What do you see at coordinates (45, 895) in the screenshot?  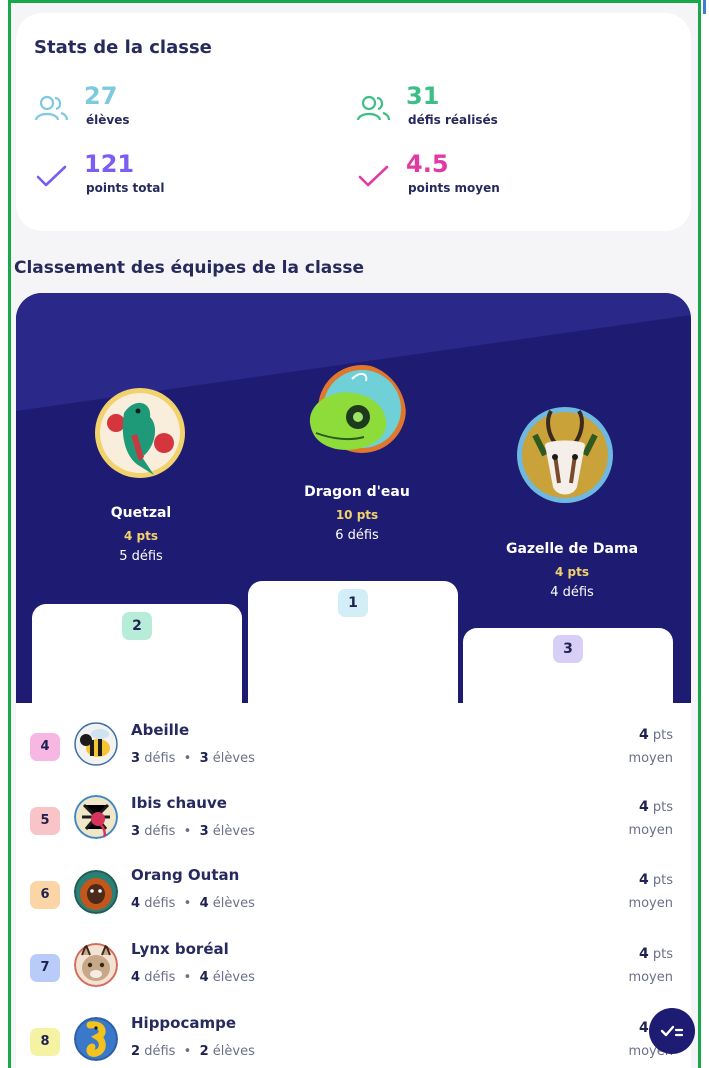 I see `rank-badge: 6` at bounding box center [45, 895].